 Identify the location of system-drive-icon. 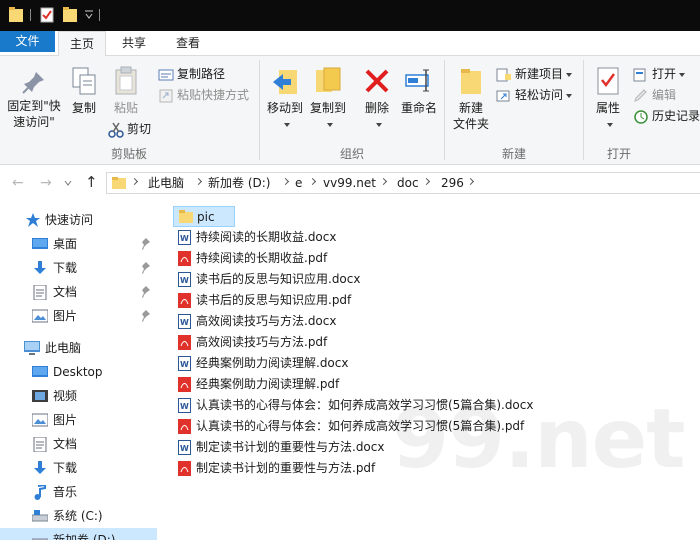
(40, 516).